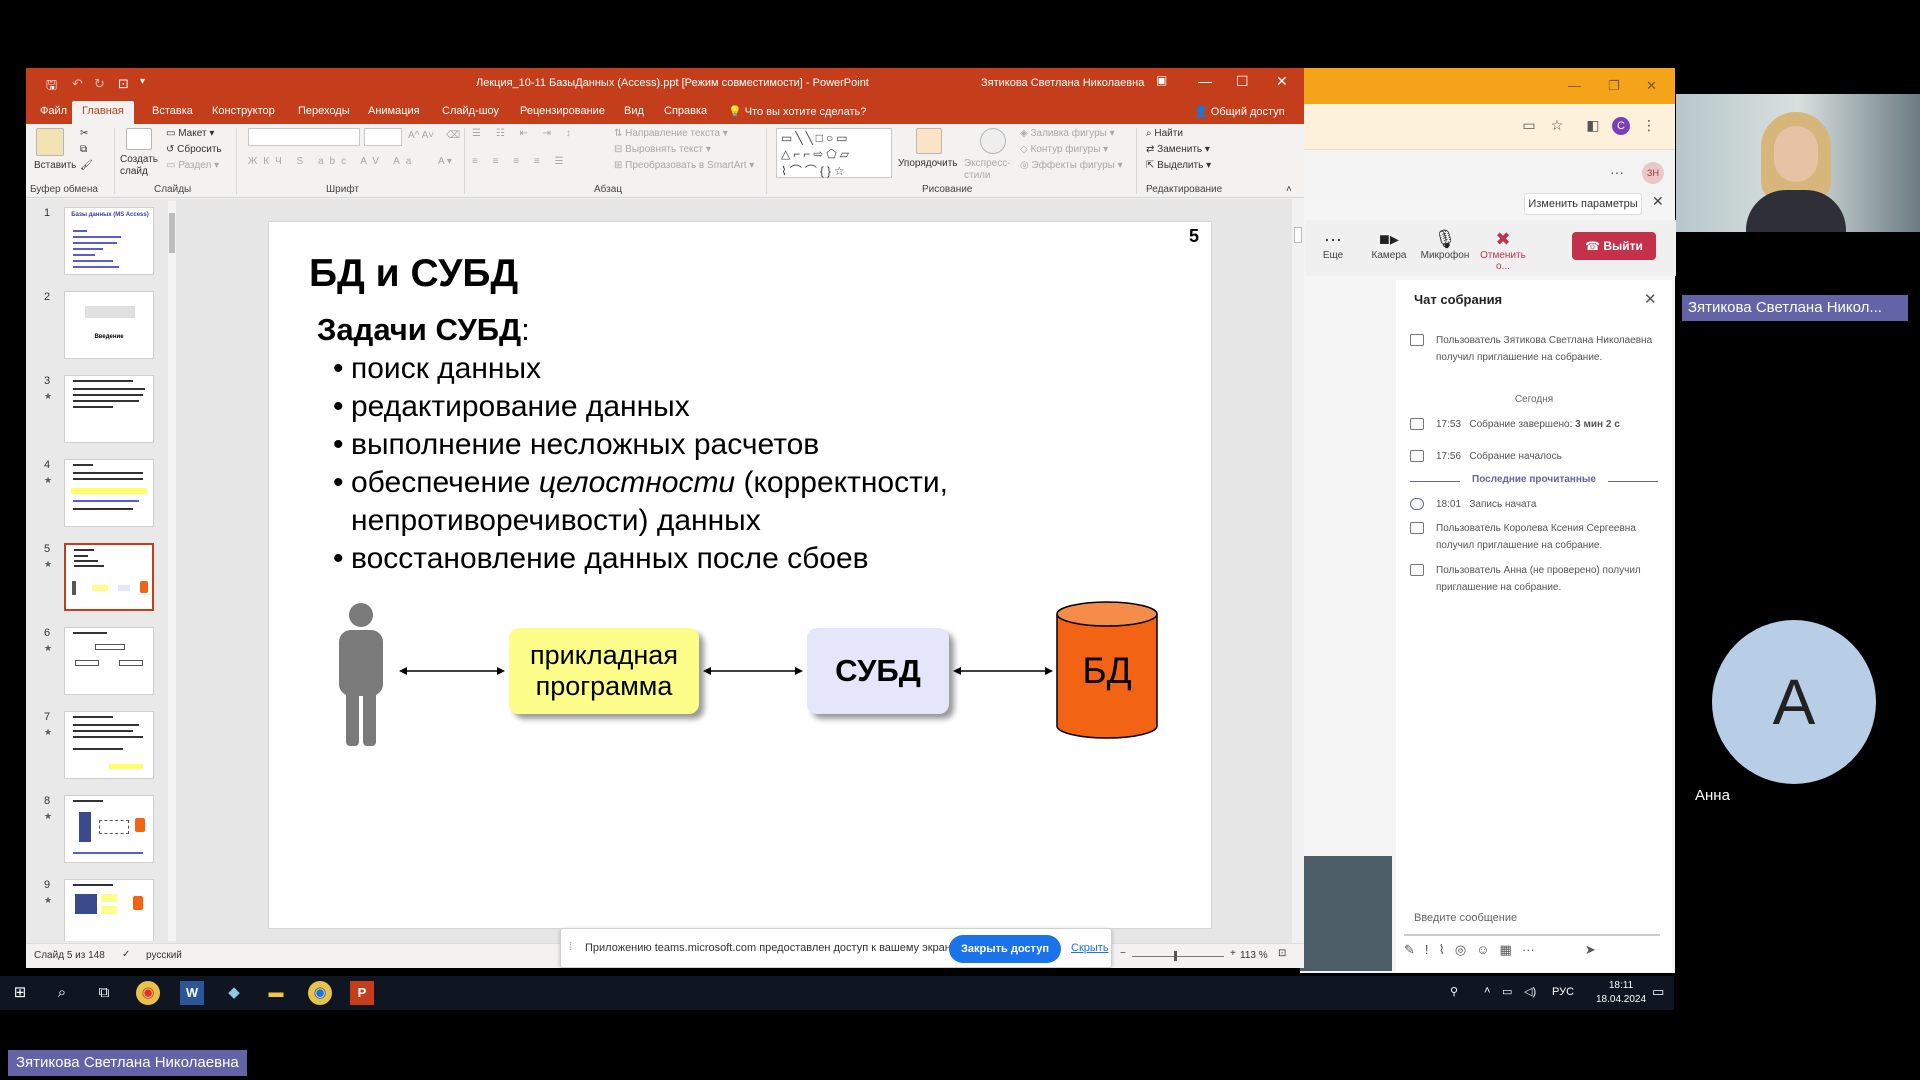 This screenshot has width=1920, height=1080. Describe the element at coordinates (671, 133) in the screenshot. I see `text-direction-button: ⇅ Направление текста ▾` at that location.